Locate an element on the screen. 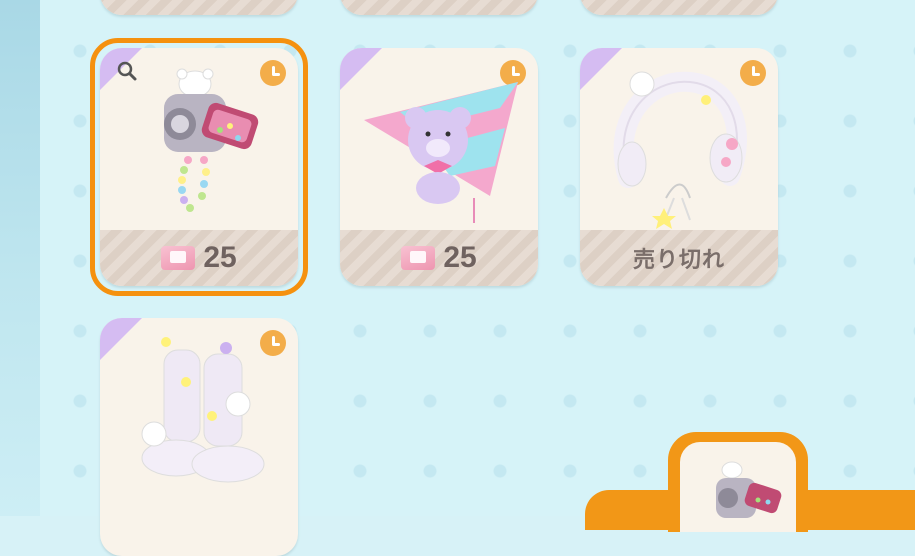  camera-charm-illustration is located at coordinates (211, 140).